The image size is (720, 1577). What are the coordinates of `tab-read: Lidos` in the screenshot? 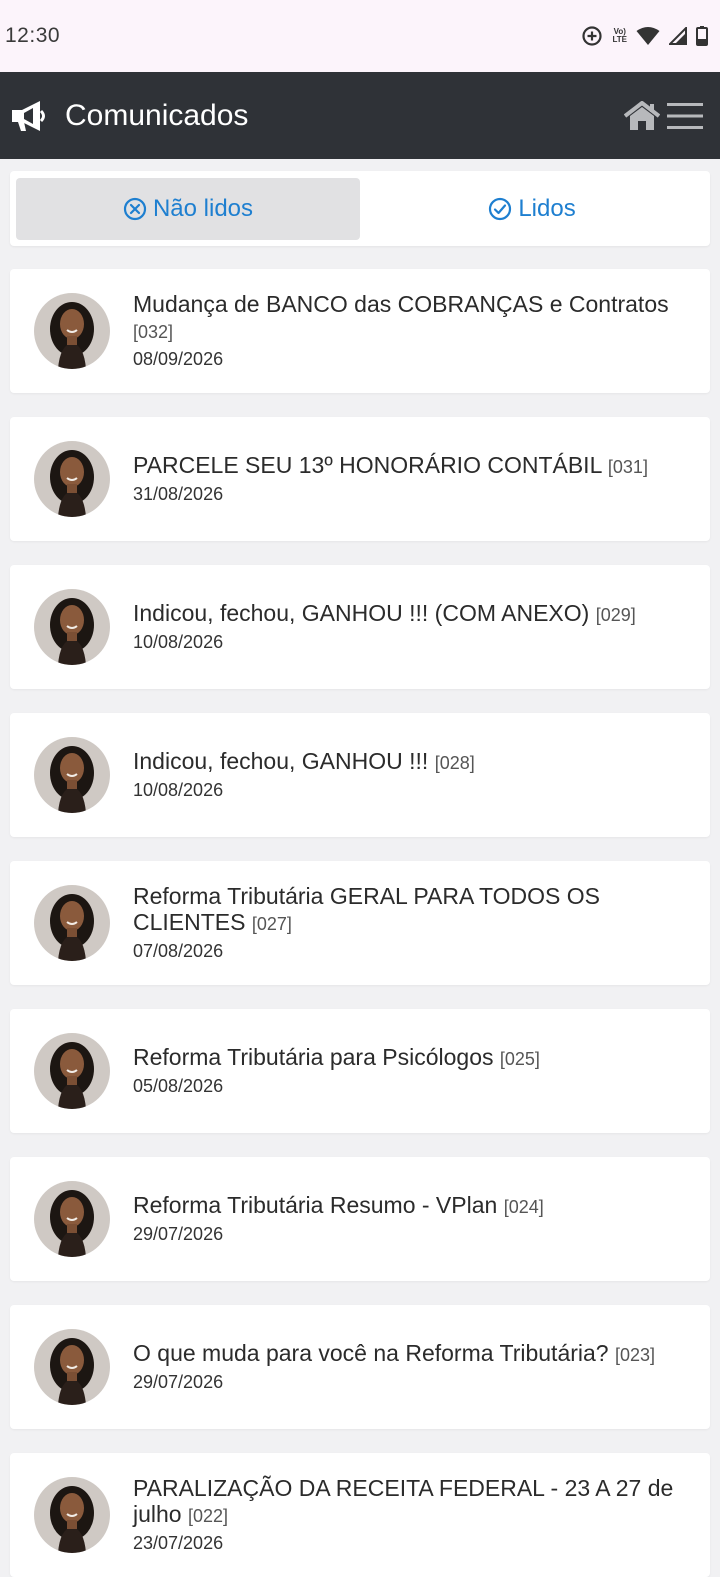 It's located at (532, 209).